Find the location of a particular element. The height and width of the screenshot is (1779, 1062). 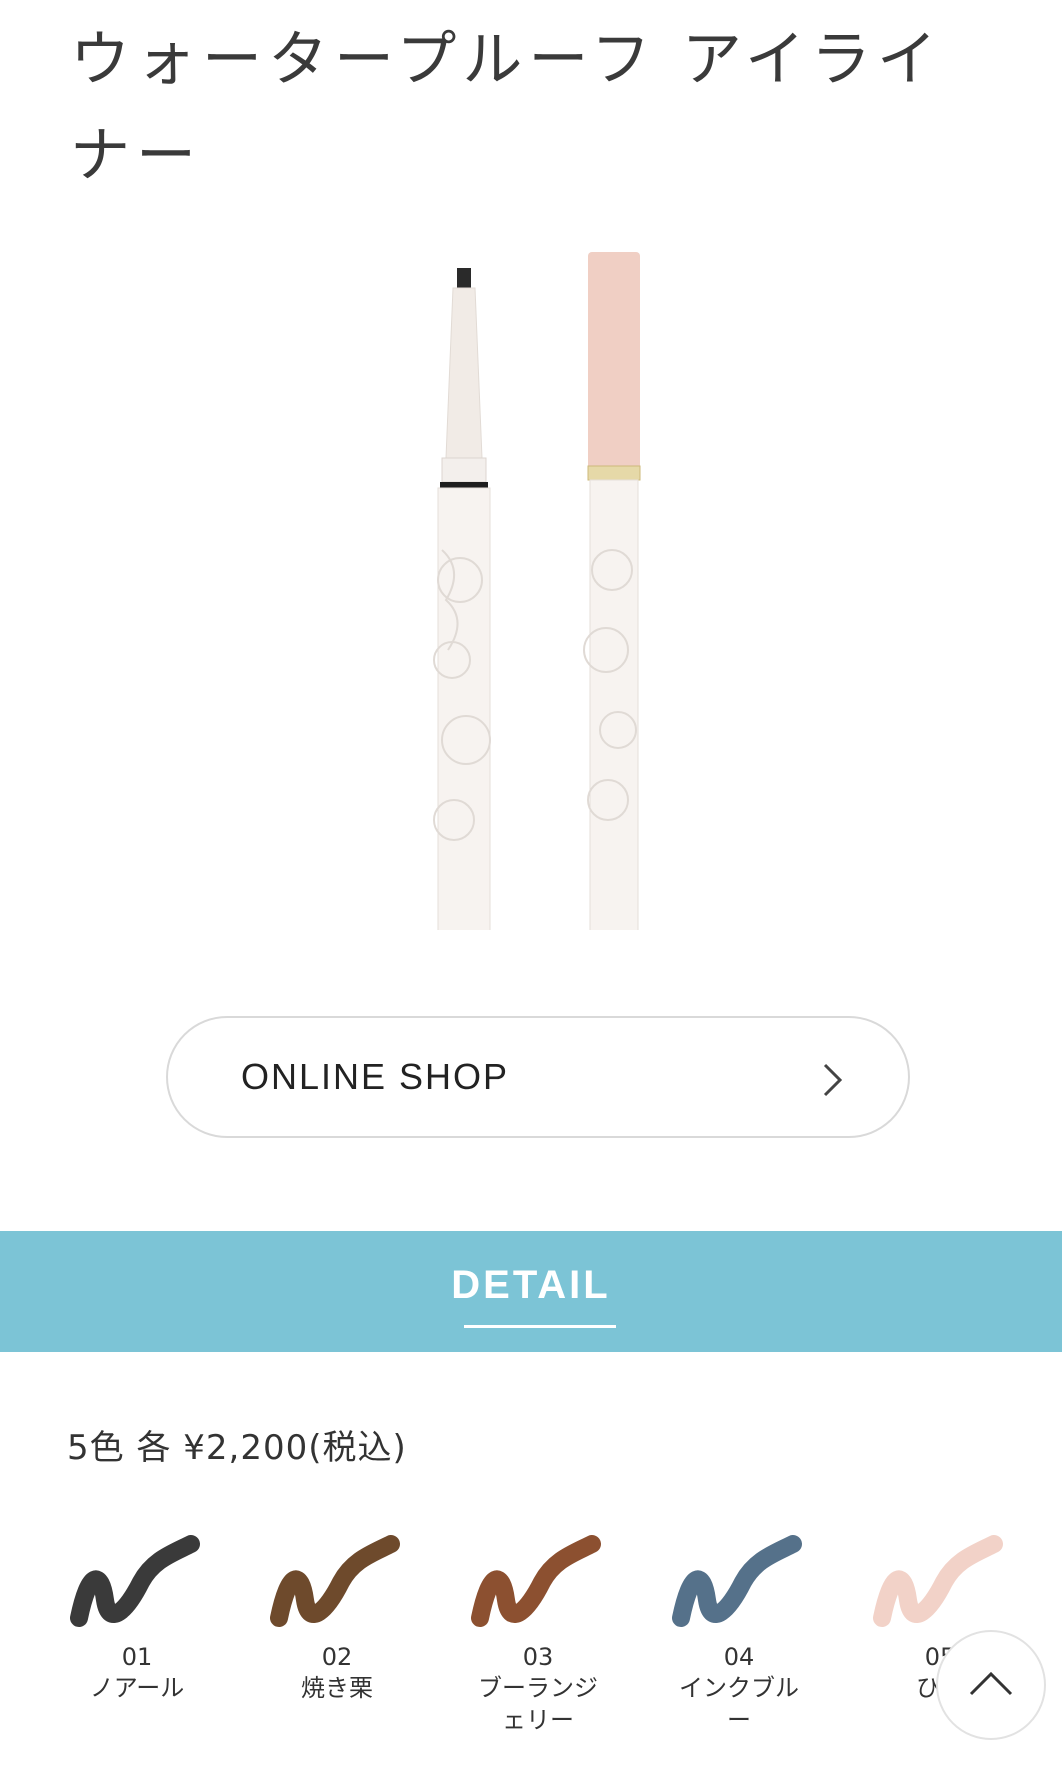

online-shop-button: ONLINE SHOP is located at coordinates (538, 1077).